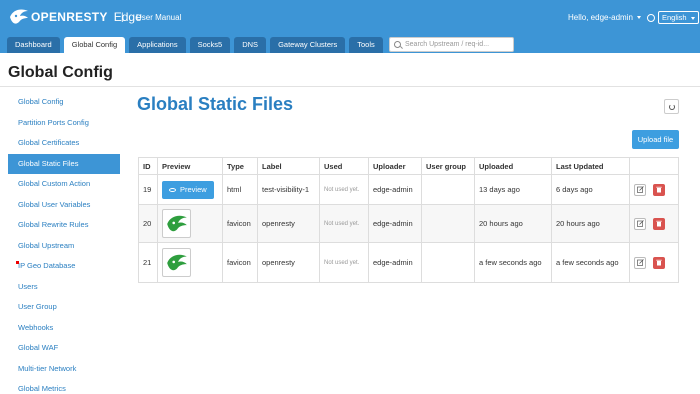 Image resolution: width=700 pixels, height=394 pixels. Describe the element at coordinates (288, 189) in the screenshot. I see `cell-label: test-visibility-1` at that location.